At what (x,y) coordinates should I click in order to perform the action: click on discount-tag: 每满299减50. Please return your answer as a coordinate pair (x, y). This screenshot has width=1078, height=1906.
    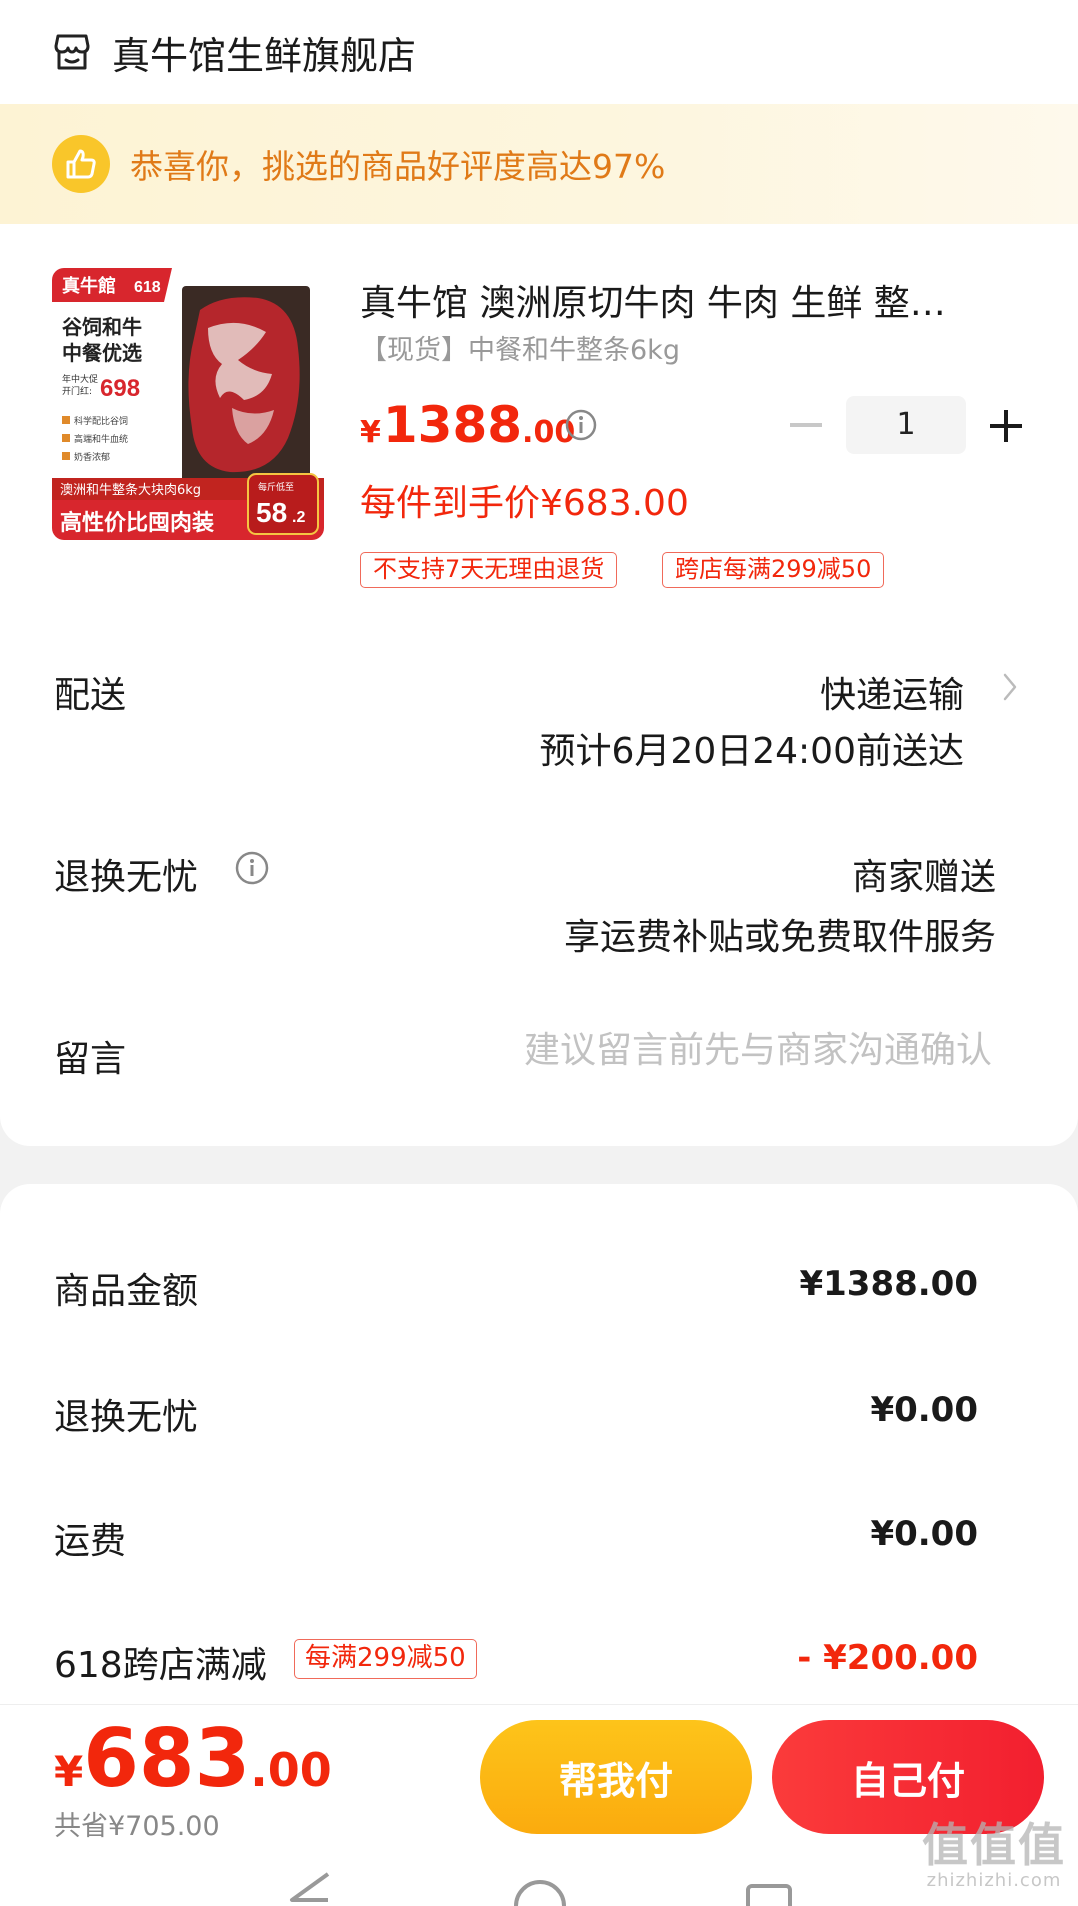
    Looking at the image, I should click on (385, 1659).